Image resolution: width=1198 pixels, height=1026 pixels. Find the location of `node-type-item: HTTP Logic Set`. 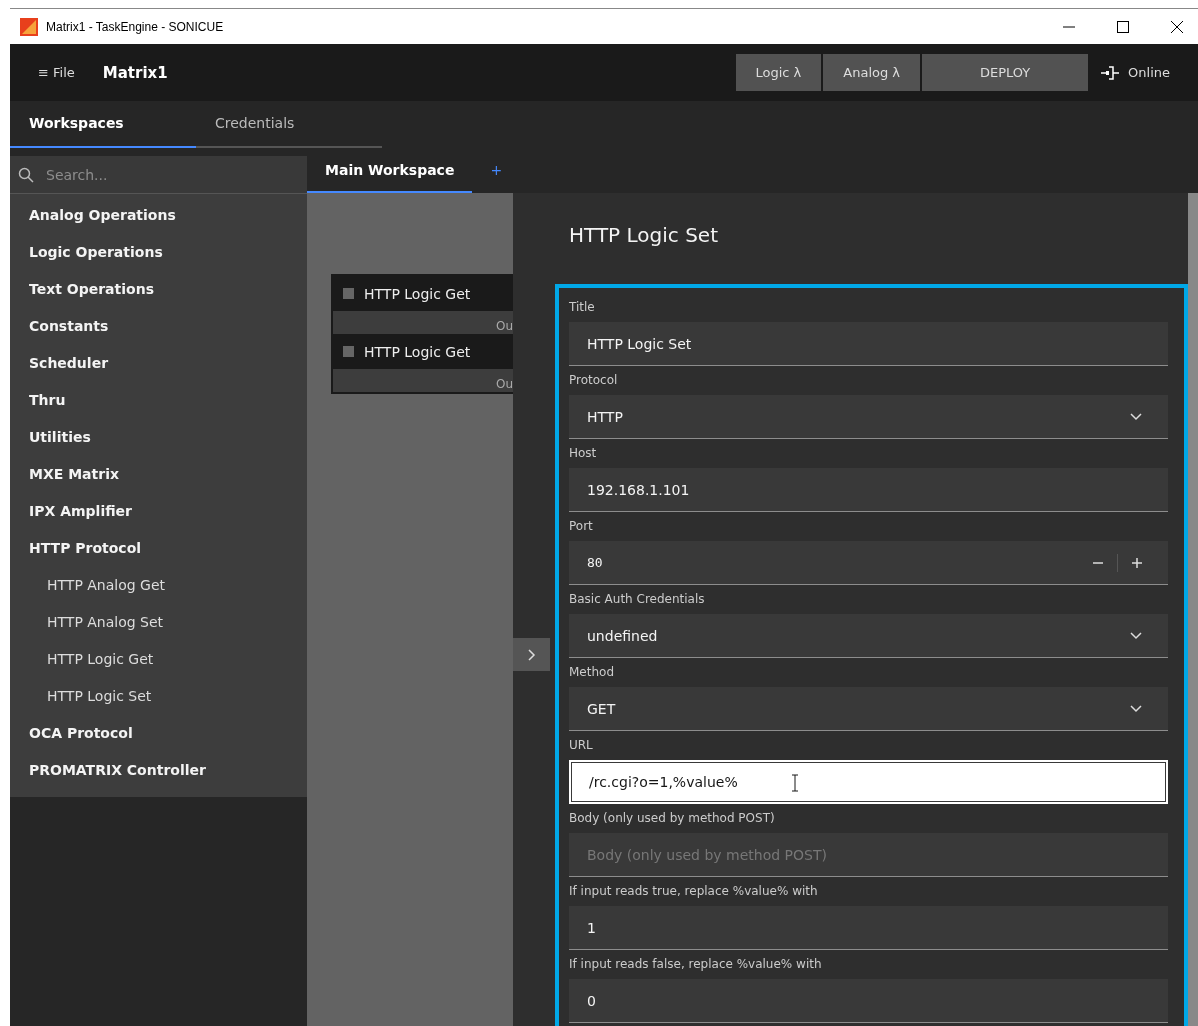

node-type-item: HTTP Logic Set is located at coordinates (158, 696).